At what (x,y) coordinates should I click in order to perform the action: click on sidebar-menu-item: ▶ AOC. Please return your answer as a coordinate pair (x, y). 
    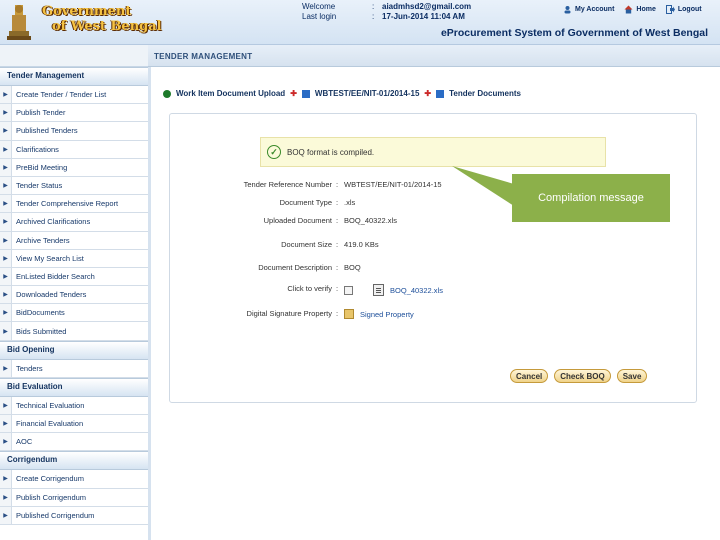
    Looking at the image, I should click on (74, 442).